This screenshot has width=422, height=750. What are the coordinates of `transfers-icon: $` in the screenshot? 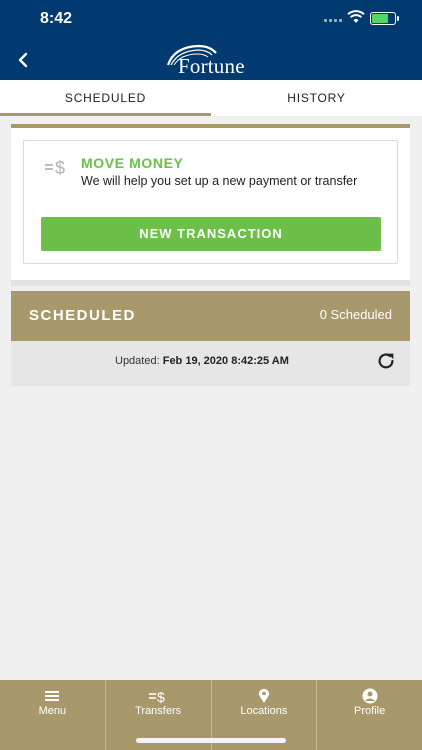 It's located at (157, 696).